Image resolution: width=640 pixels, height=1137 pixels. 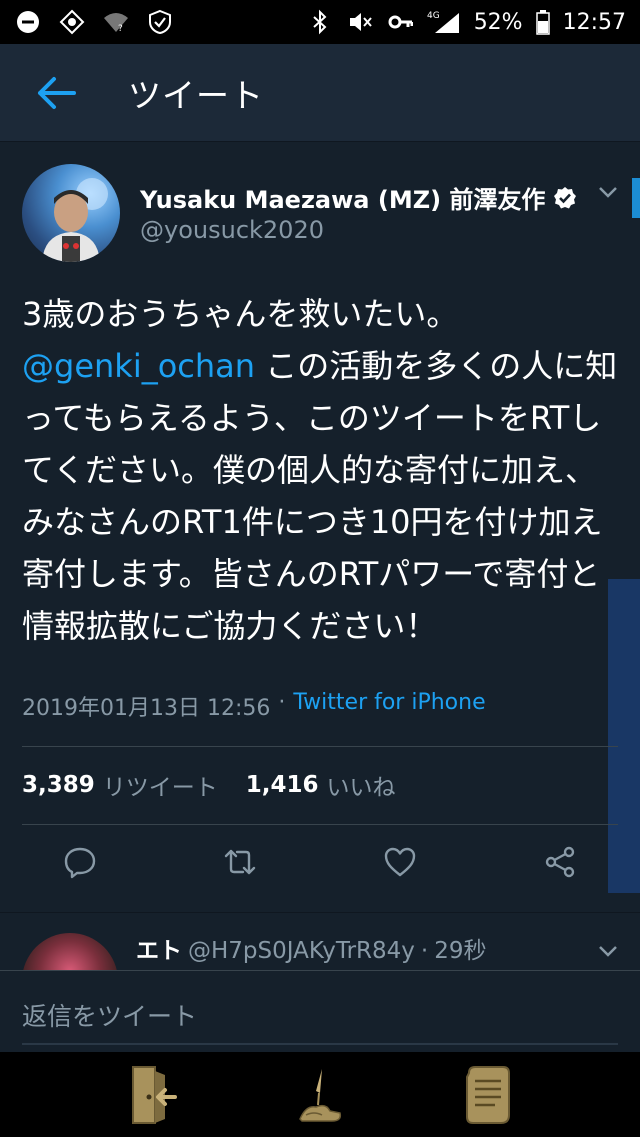 I want to click on reply-time: 29秒, so click(x=460, y=951).